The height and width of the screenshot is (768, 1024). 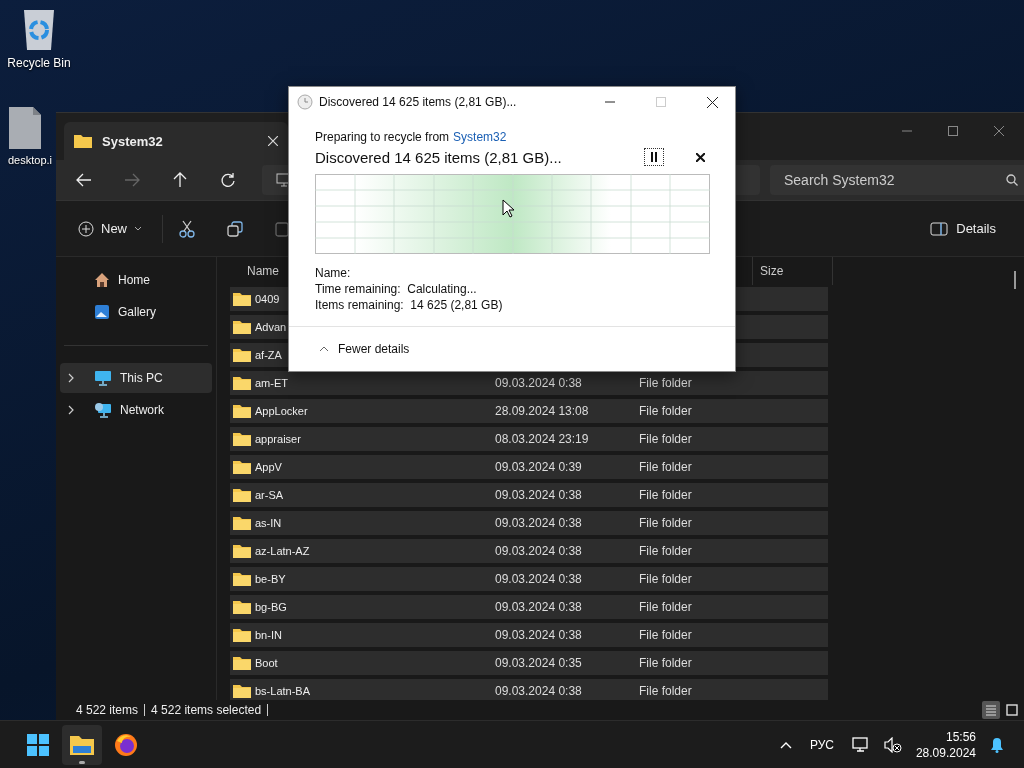 What do you see at coordinates (268, 467) in the screenshot?
I see `file-name: AppV` at bounding box center [268, 467].